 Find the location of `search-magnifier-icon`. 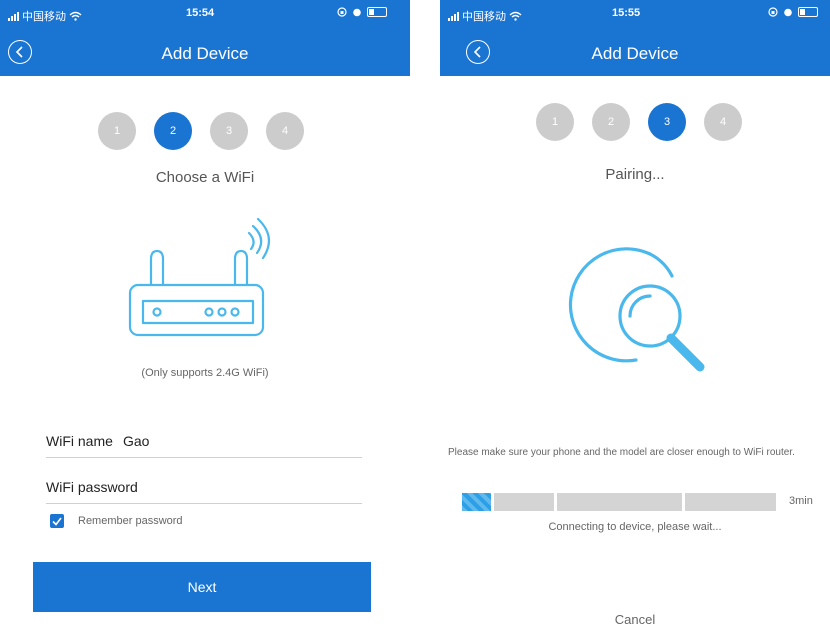

search-magnifier-icon is located at coordinates (636, 309).